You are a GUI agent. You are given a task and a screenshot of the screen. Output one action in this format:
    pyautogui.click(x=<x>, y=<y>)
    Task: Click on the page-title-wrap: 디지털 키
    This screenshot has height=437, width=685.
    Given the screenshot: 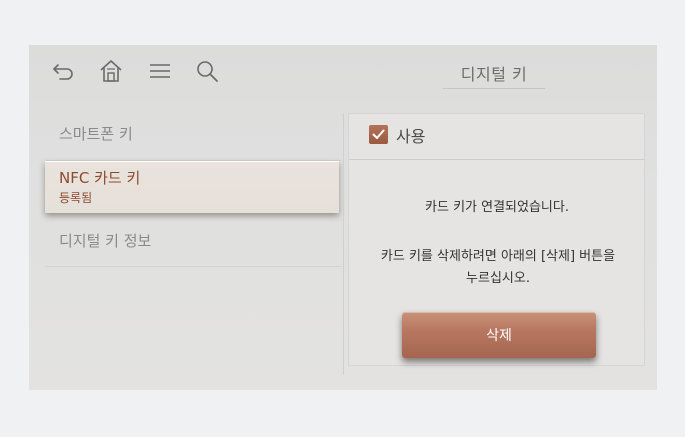 What is the action you would take?
    pyautogui.click(x=494, y=75)
    